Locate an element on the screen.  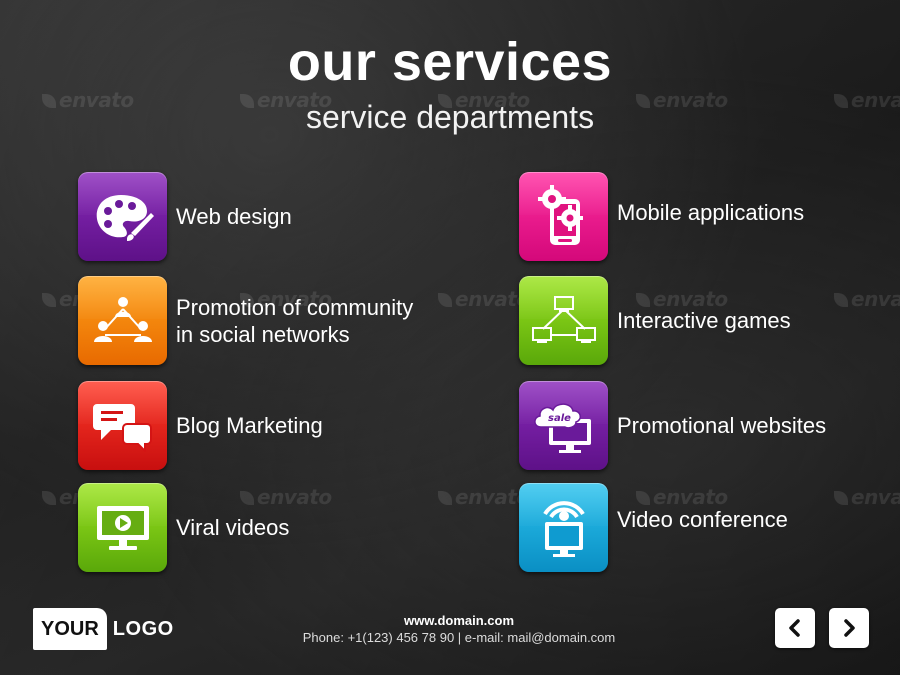
footer-domain: www.domain.com is located at coordinates (450, 620).